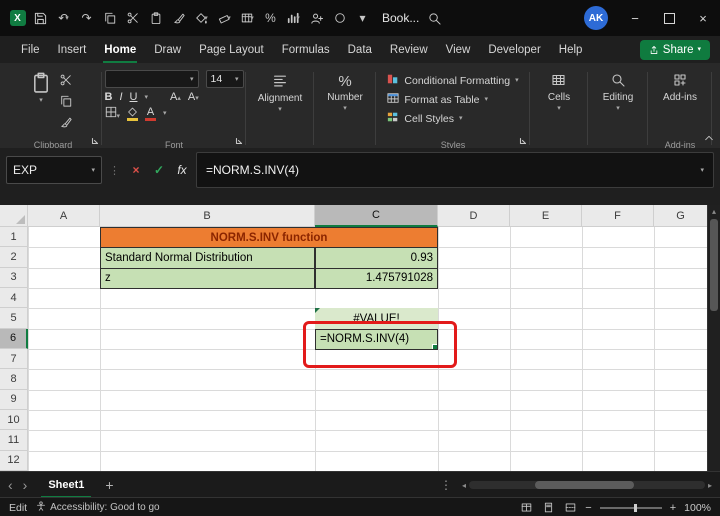 The height and width of the screenshot is (516, 720). Describe the element at coordinates (14, 359) in the screenshot. I see `row-header-7: 7` at that location.